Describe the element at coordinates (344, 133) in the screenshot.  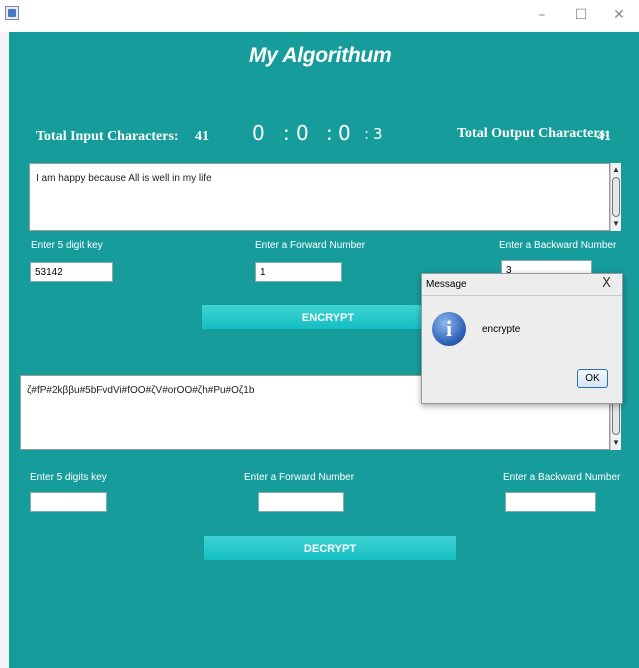
I see `timer-seconds: 0` at that location.